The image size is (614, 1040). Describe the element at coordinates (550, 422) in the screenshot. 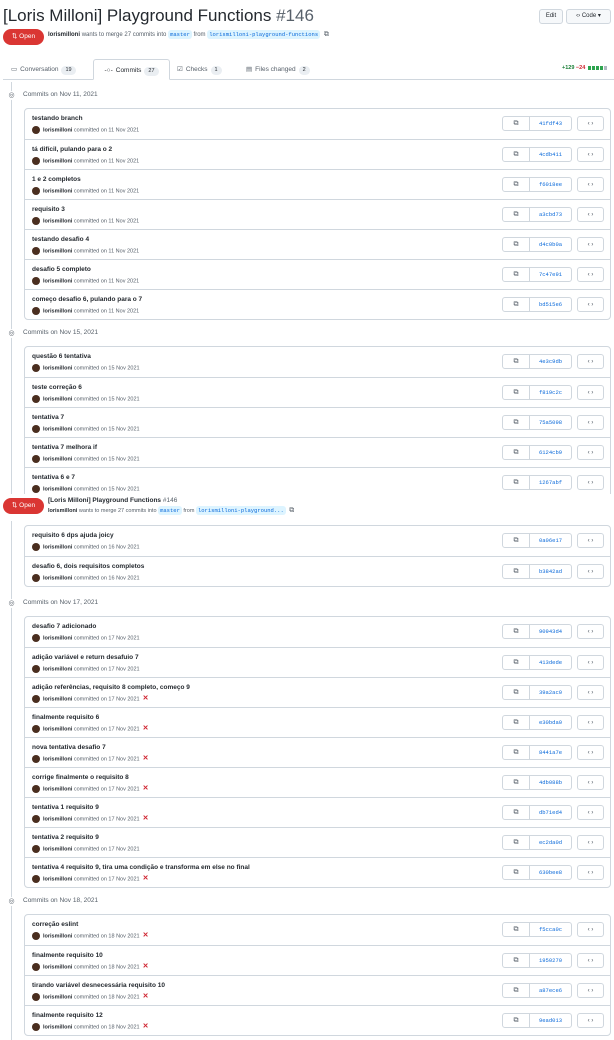

I see `commit-sha-link: 75a5098` at that location.